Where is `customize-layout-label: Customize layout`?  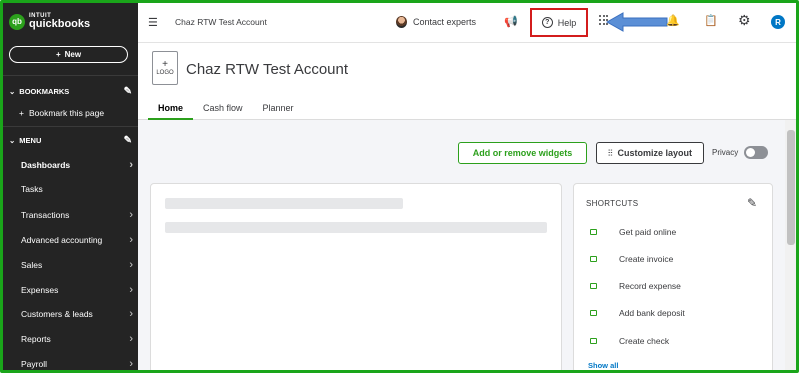 customize-layout-label: Customize layout is located at coordinates (655, 153).